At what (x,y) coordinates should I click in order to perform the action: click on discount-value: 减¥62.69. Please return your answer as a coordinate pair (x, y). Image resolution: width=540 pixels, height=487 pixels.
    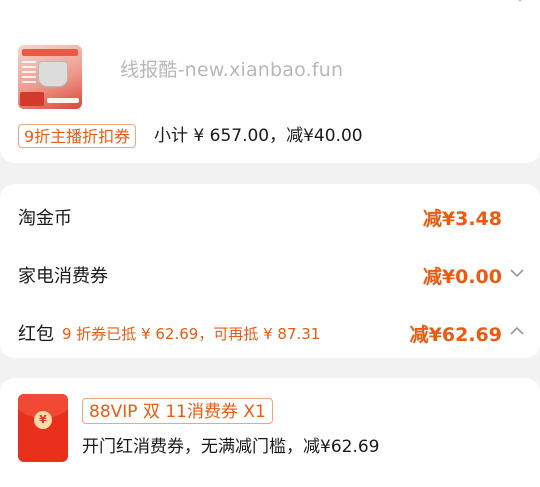
    Looking at the image, I should click on (455, 335).